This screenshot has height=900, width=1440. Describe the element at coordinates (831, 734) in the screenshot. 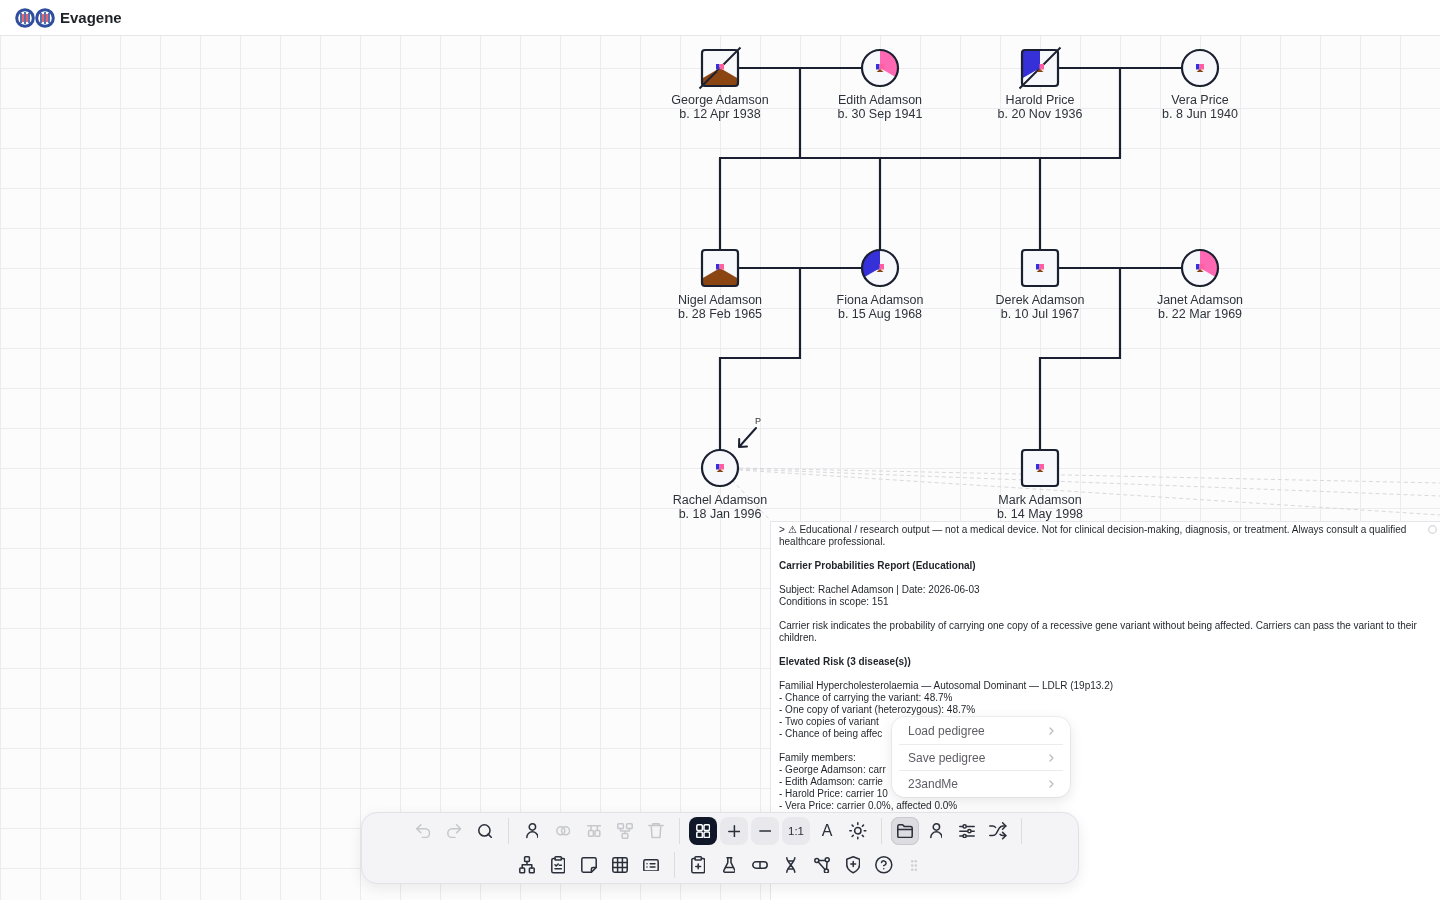

I see `report-line: - Chance of being affec` at that location.